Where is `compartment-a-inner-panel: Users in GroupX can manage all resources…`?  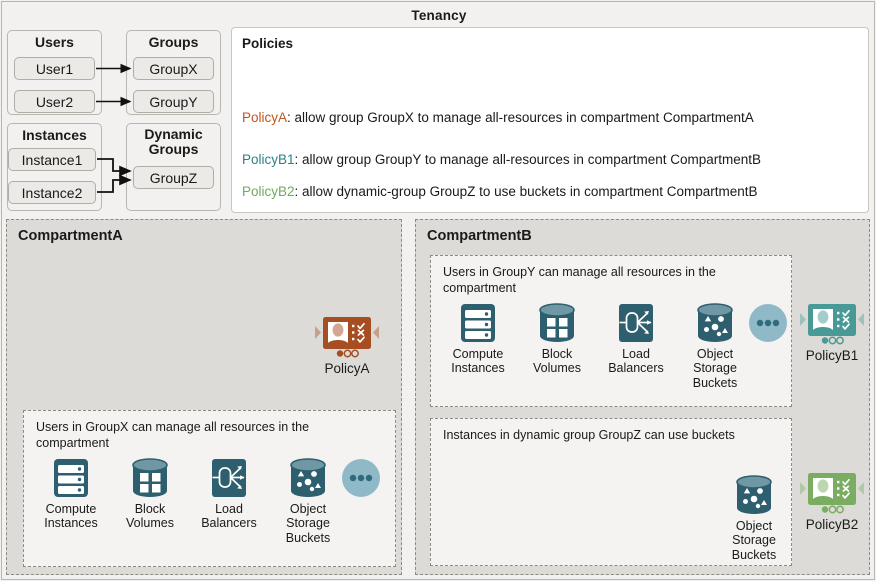
compartment-a-inner-panel: Users in GroupX can manage all resources… is located at coordinates (209, 488).